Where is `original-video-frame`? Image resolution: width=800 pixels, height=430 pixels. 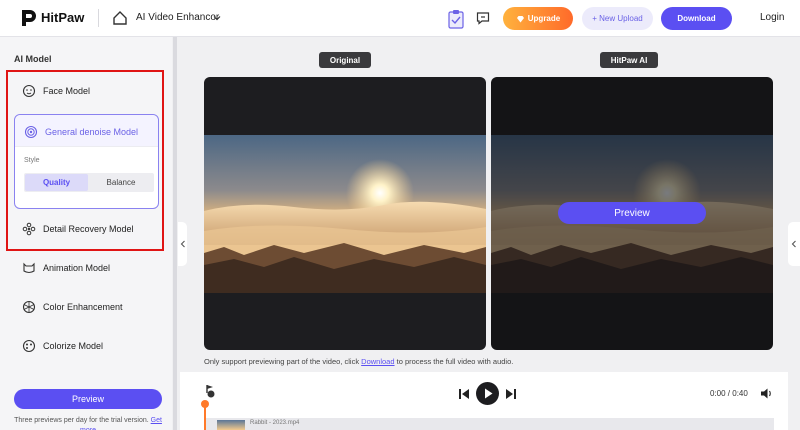 original-video-frame is located at coordinates (345, 214).